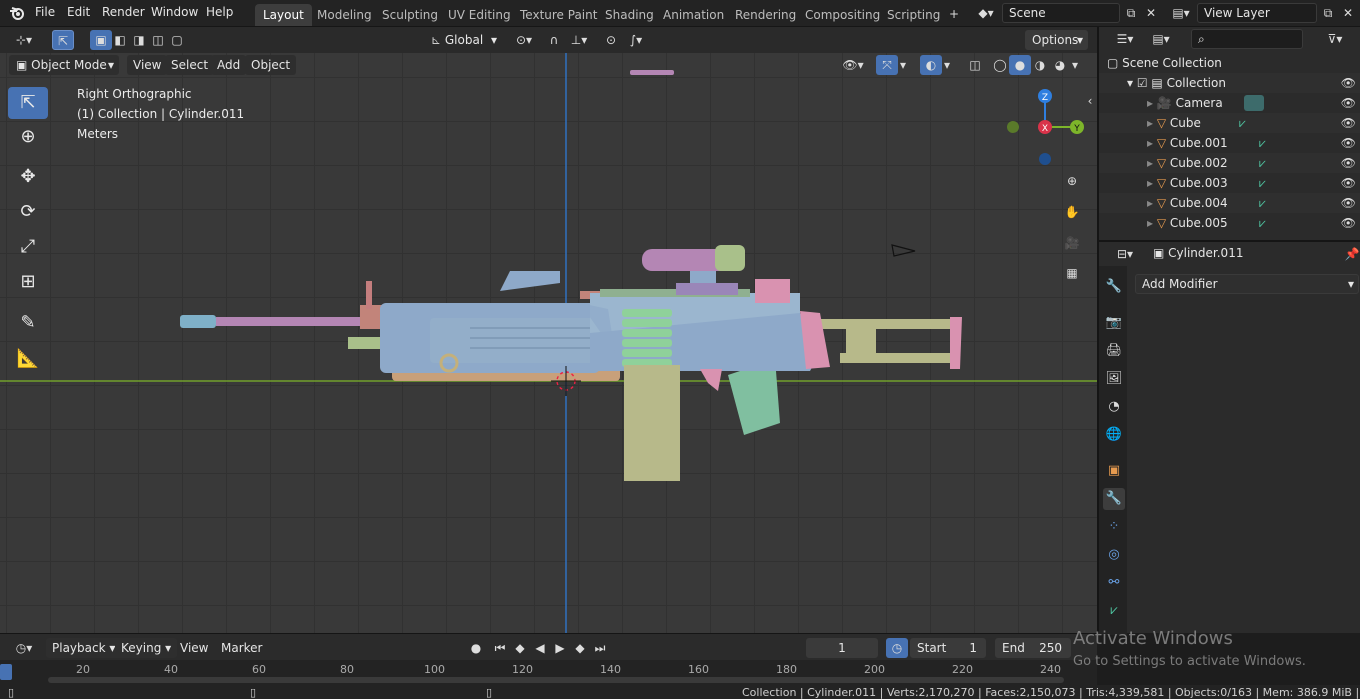 The image size is (1360, 699). What do you see at coordinates (580, 648) in the screenshot?
I see `next-keyframe-icon: ◆` at bounding box center [580, 648].